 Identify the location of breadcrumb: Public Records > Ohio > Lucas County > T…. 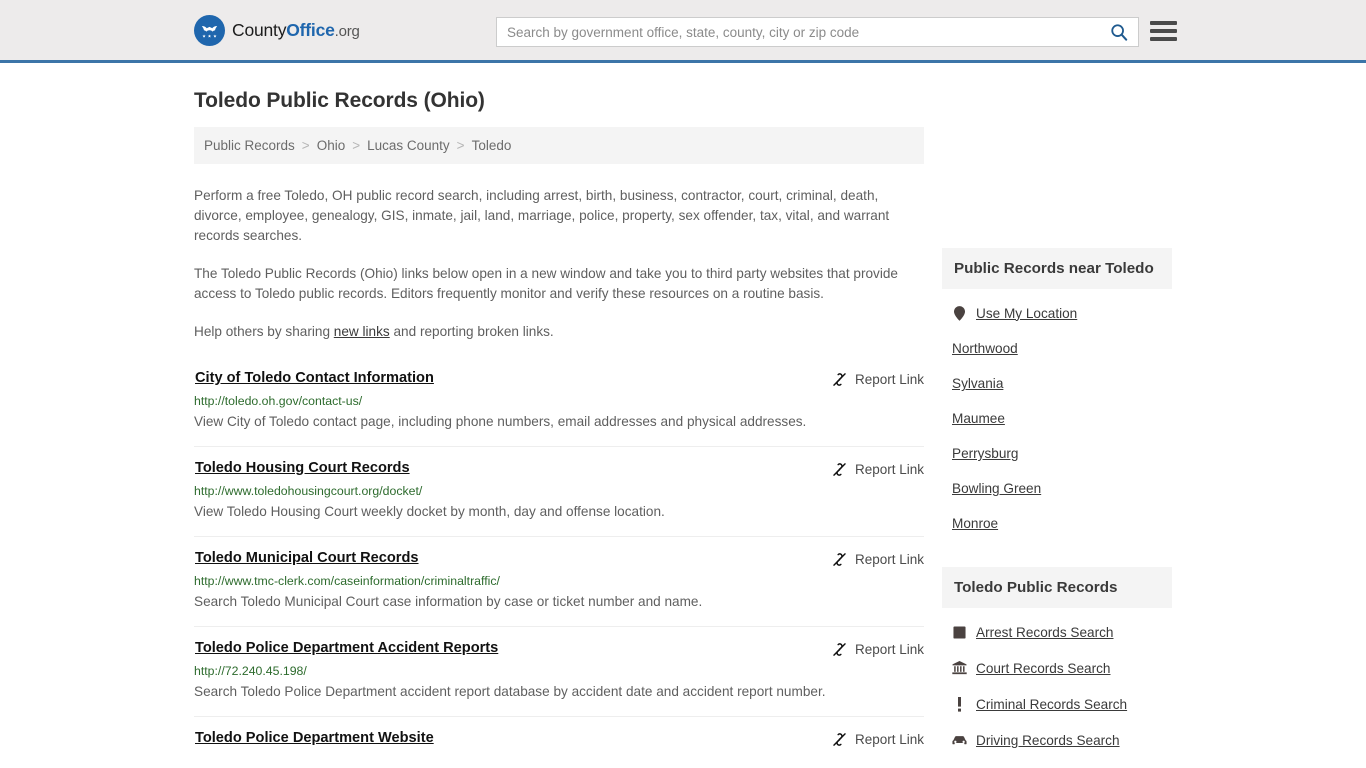
(559, 145).